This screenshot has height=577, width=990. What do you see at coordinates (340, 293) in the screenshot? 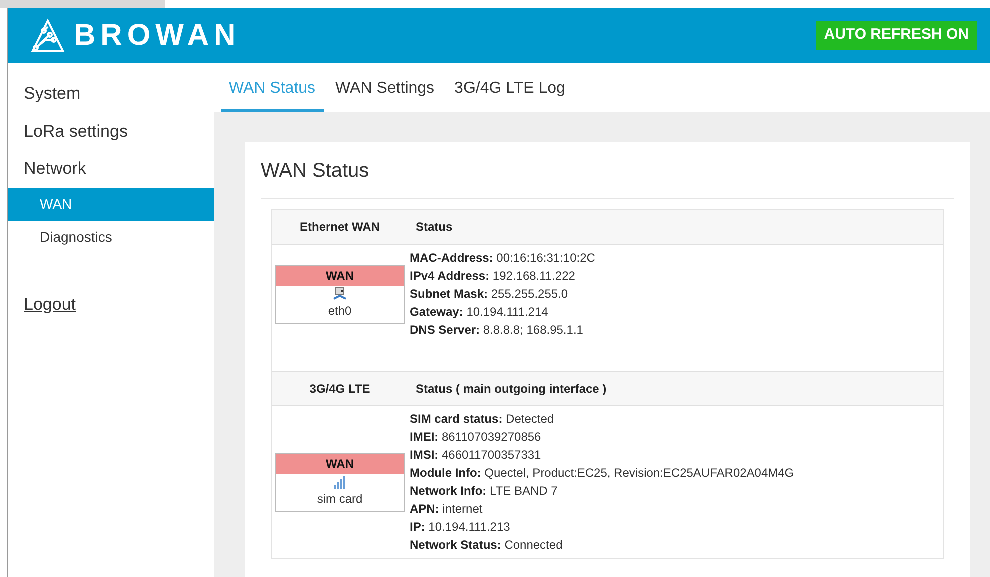
I see `computer-icon` at bounding box center [340, 293].